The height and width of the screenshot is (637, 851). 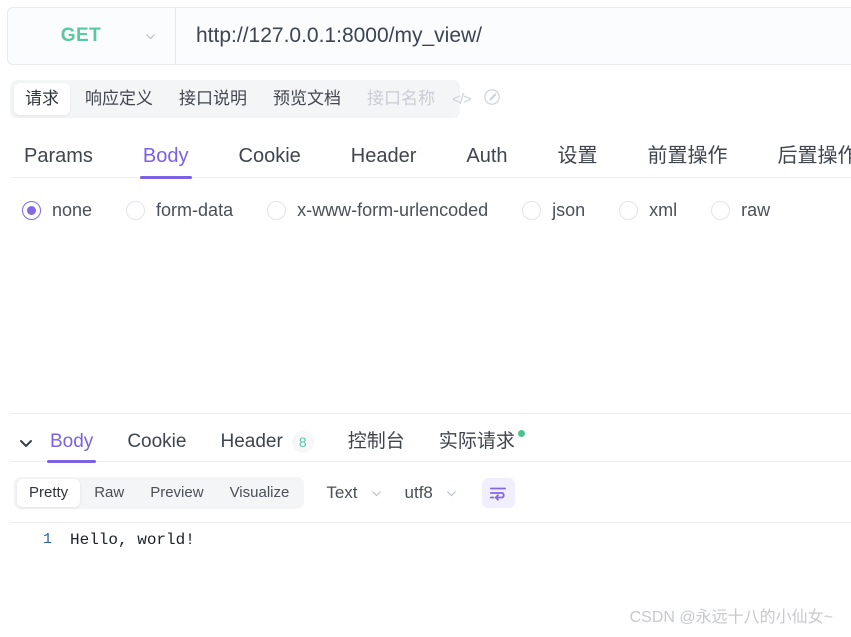 What do you see at coordinates (418, 492) in the screenshot?
I see `charset-value: utf8` at bounding box center [418, 492].